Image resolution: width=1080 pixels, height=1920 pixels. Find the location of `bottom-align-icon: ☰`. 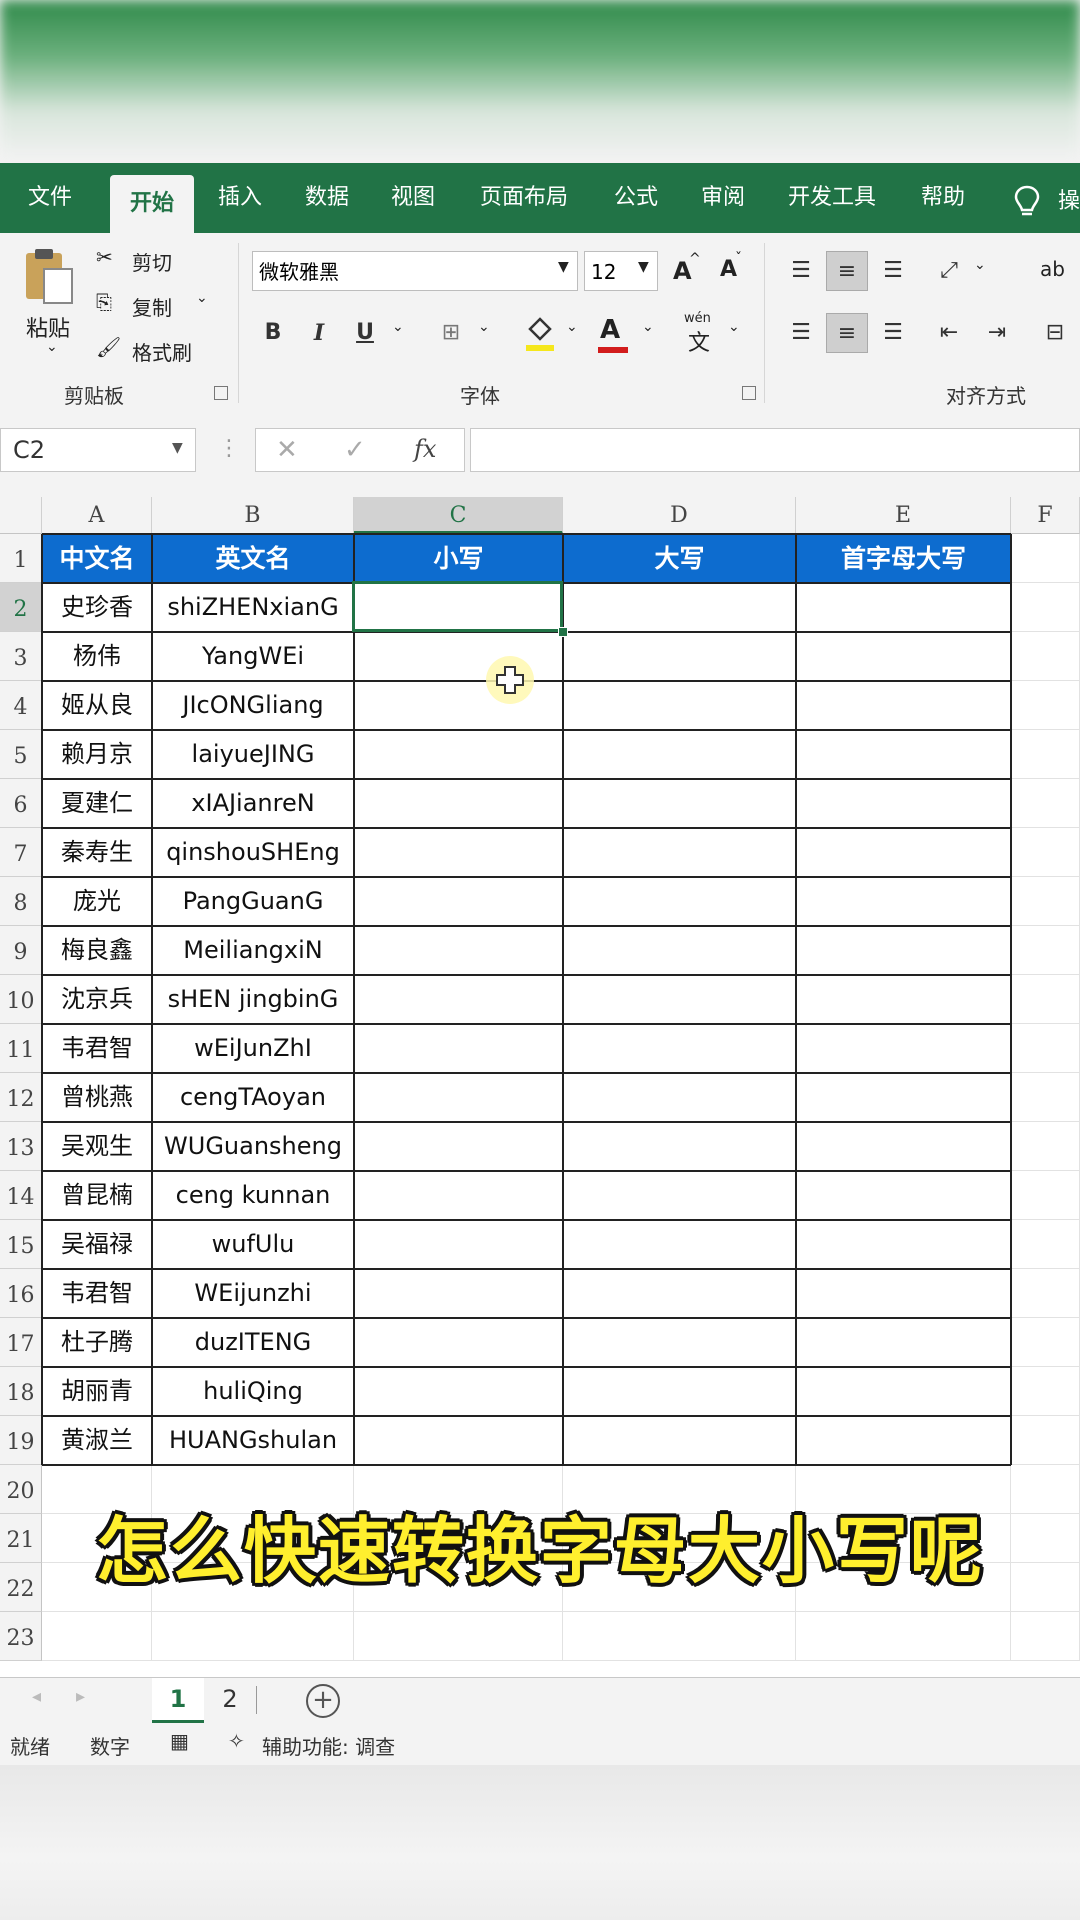

bottom-align-icon: ☰ is located at coordinates (893, 271).